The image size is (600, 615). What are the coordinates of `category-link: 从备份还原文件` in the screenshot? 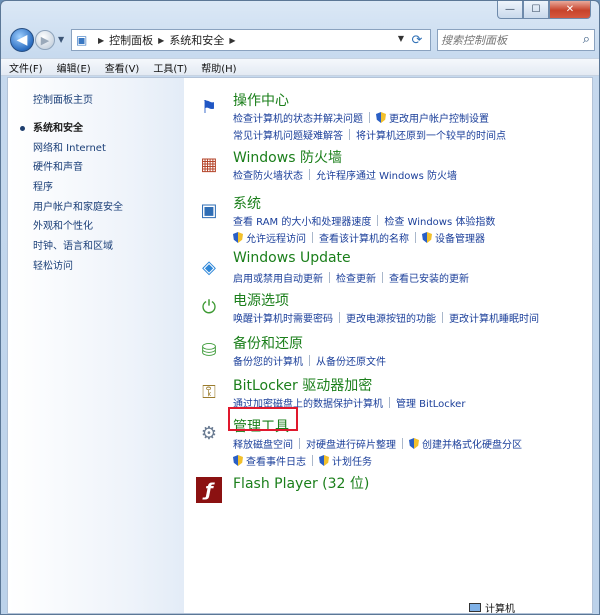 It's located at (351, 360).